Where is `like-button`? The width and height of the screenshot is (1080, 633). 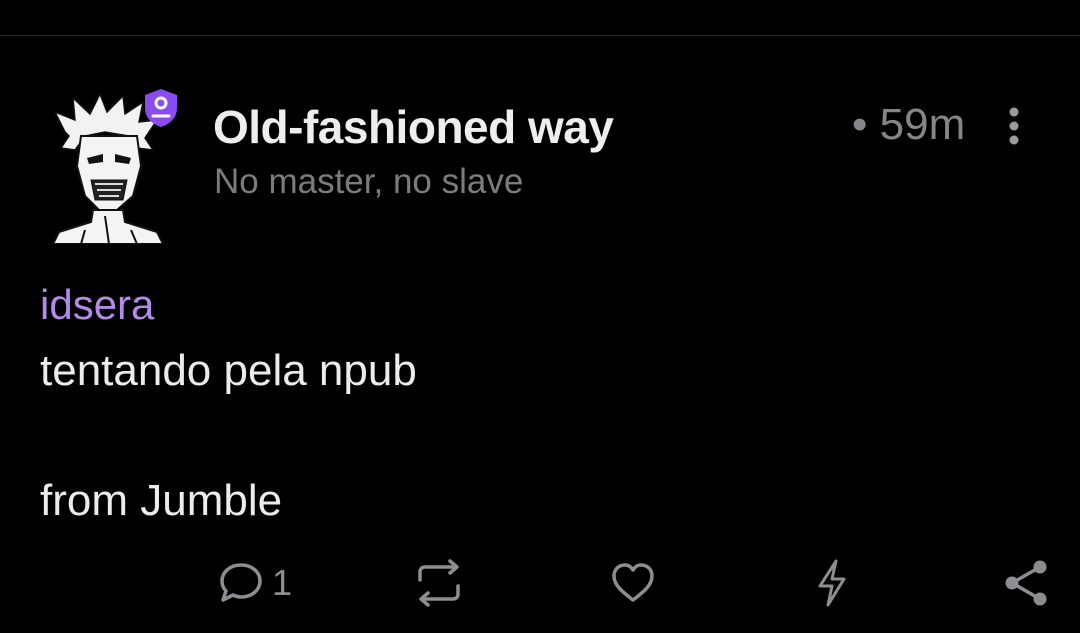
like-button is located at coordinates (633, 583).